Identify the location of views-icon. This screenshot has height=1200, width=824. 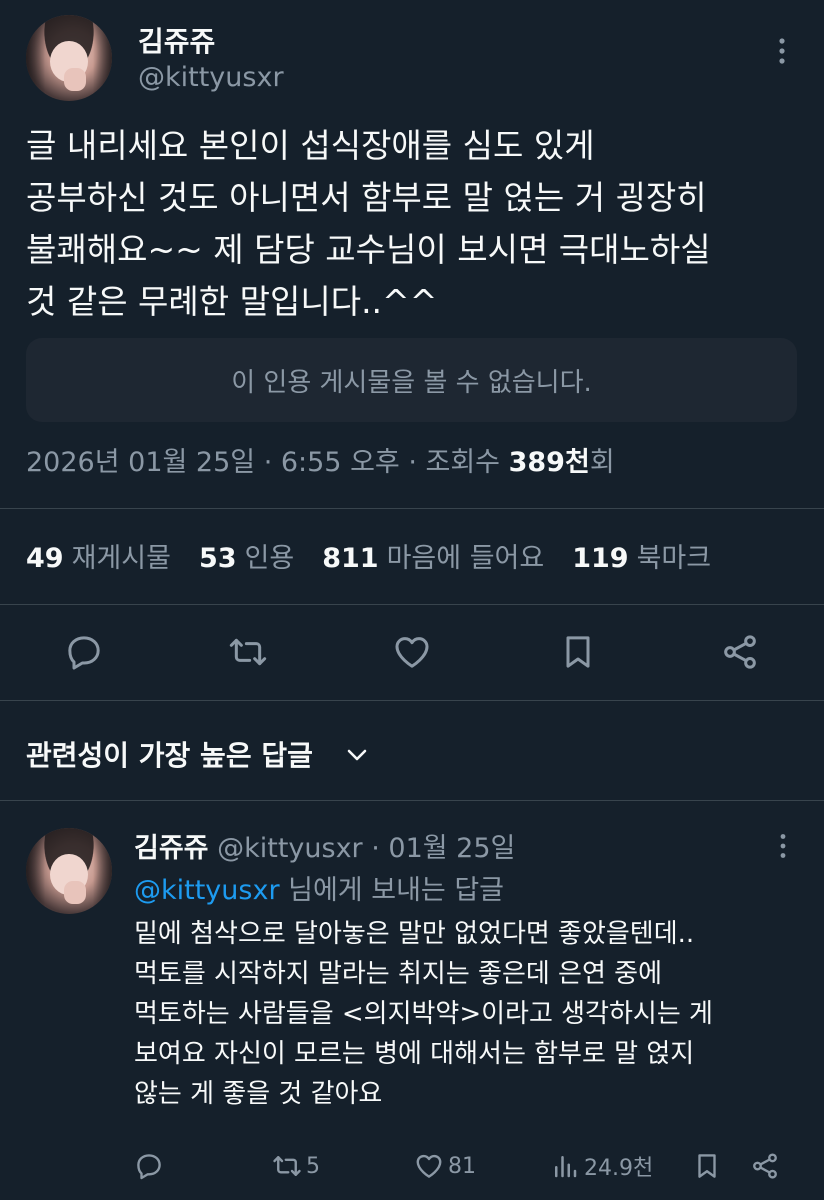
(566, 1167).